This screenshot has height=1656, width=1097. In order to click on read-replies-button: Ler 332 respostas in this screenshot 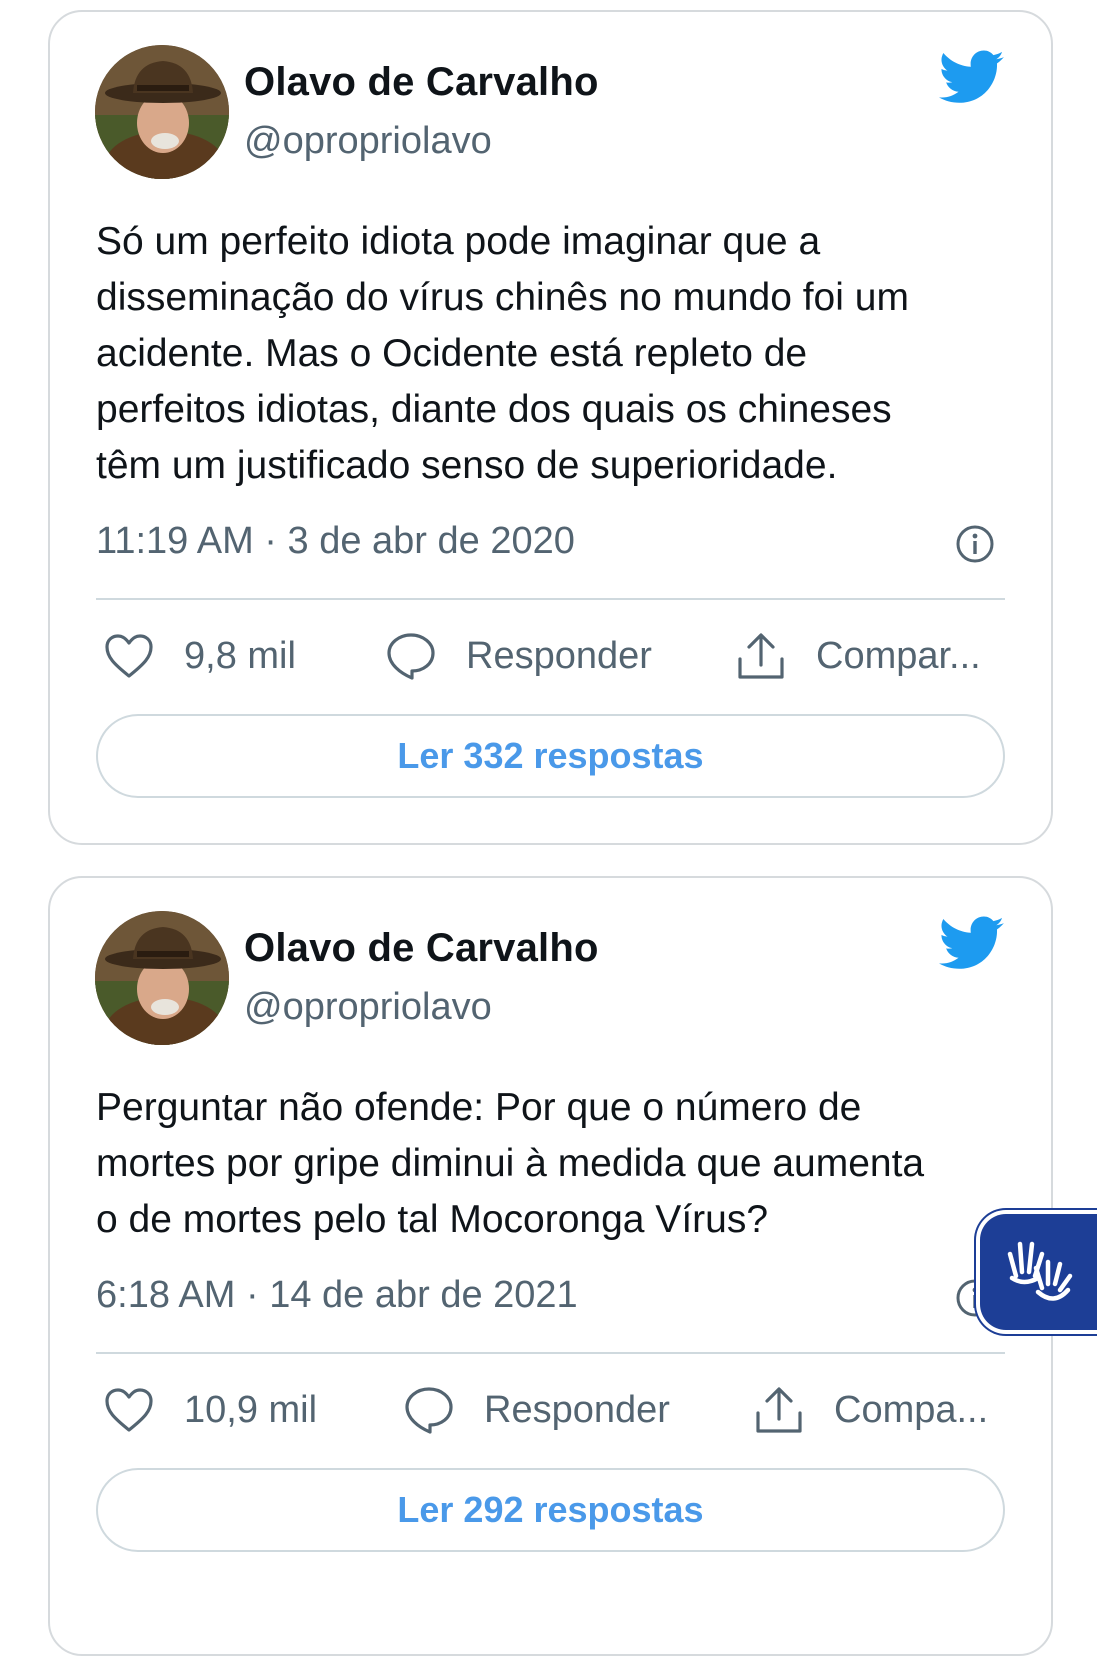, I will do `click(550, 756)`.